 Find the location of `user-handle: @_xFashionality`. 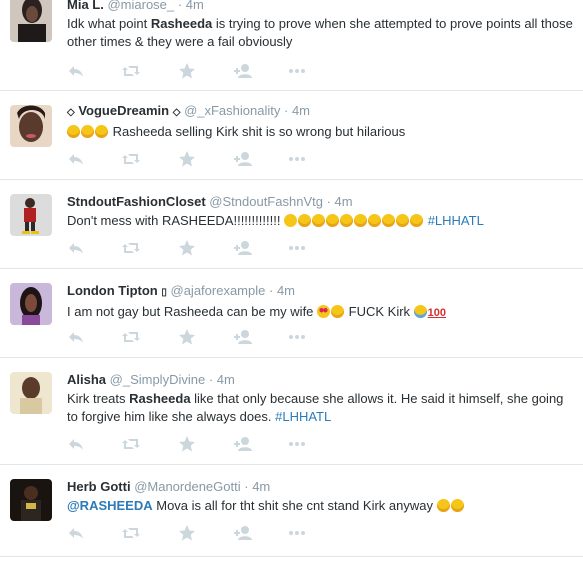

user-handle: @_xFashionality is located at coordinates (232, 110).